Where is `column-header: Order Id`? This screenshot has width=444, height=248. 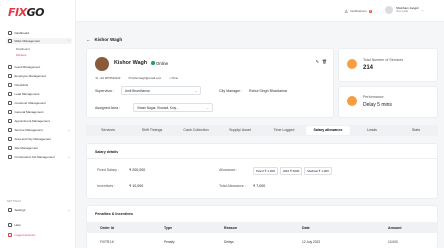
column-header: Order Id is located at coordinates (107, 227).